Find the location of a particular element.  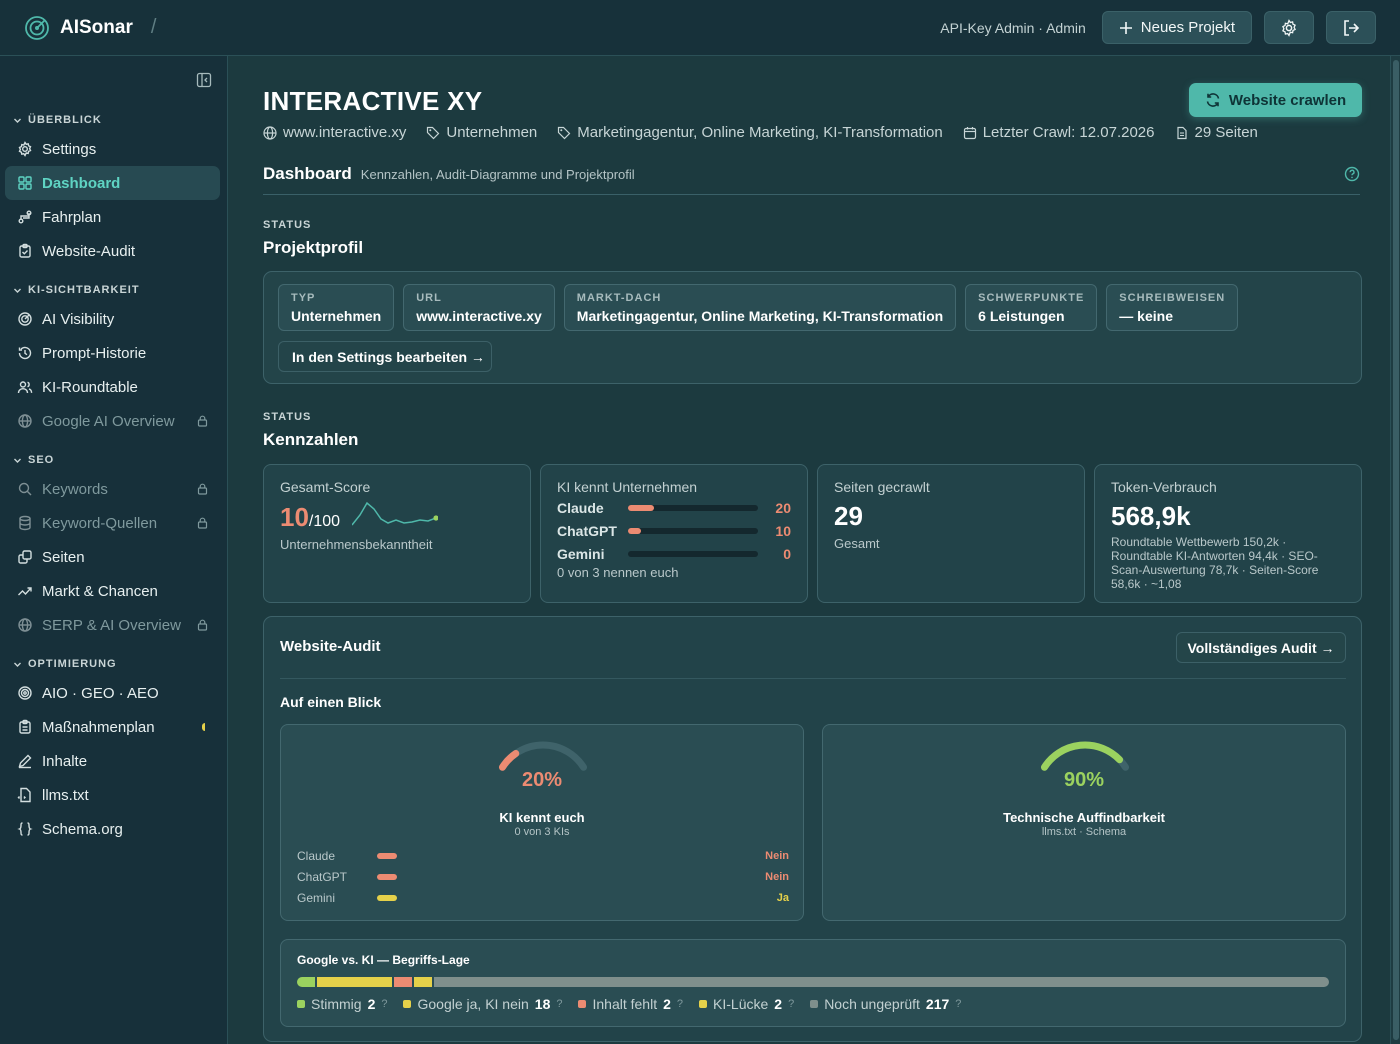

sidebar-item-llms-txt: llms.txt is located at coordinates (112, 795).